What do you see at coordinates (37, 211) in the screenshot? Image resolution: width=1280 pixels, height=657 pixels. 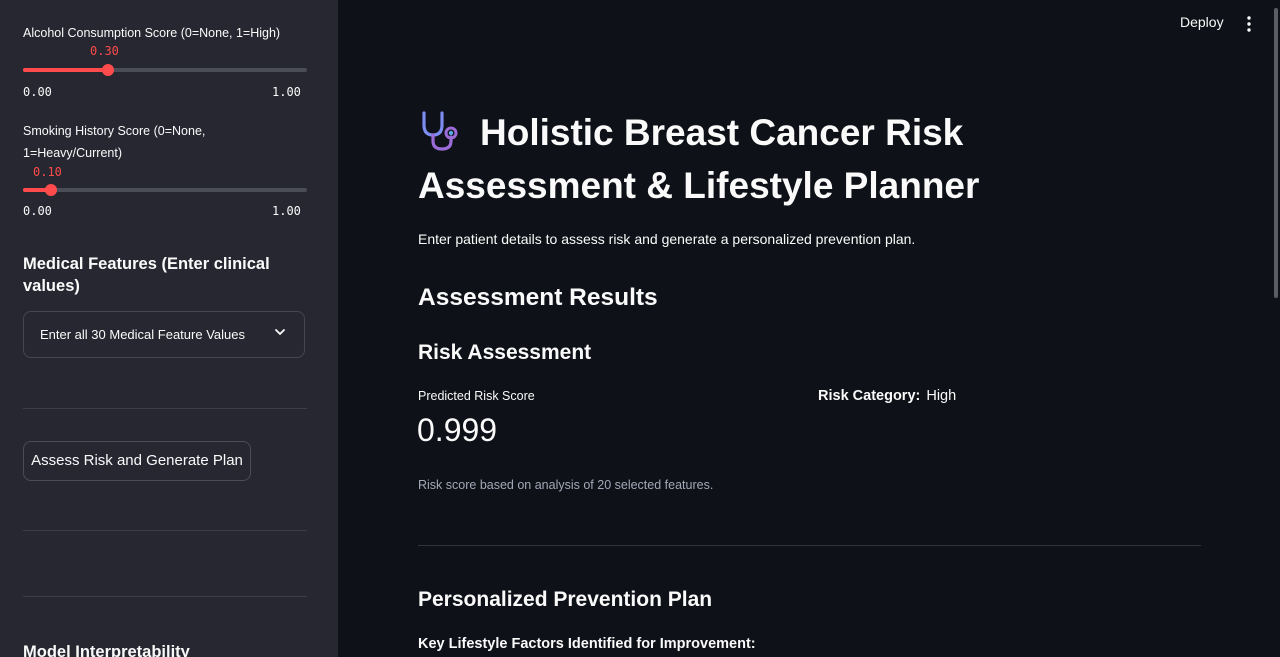 I see `smoking-slider-min: 0.00` at bounding box center [37, 211].